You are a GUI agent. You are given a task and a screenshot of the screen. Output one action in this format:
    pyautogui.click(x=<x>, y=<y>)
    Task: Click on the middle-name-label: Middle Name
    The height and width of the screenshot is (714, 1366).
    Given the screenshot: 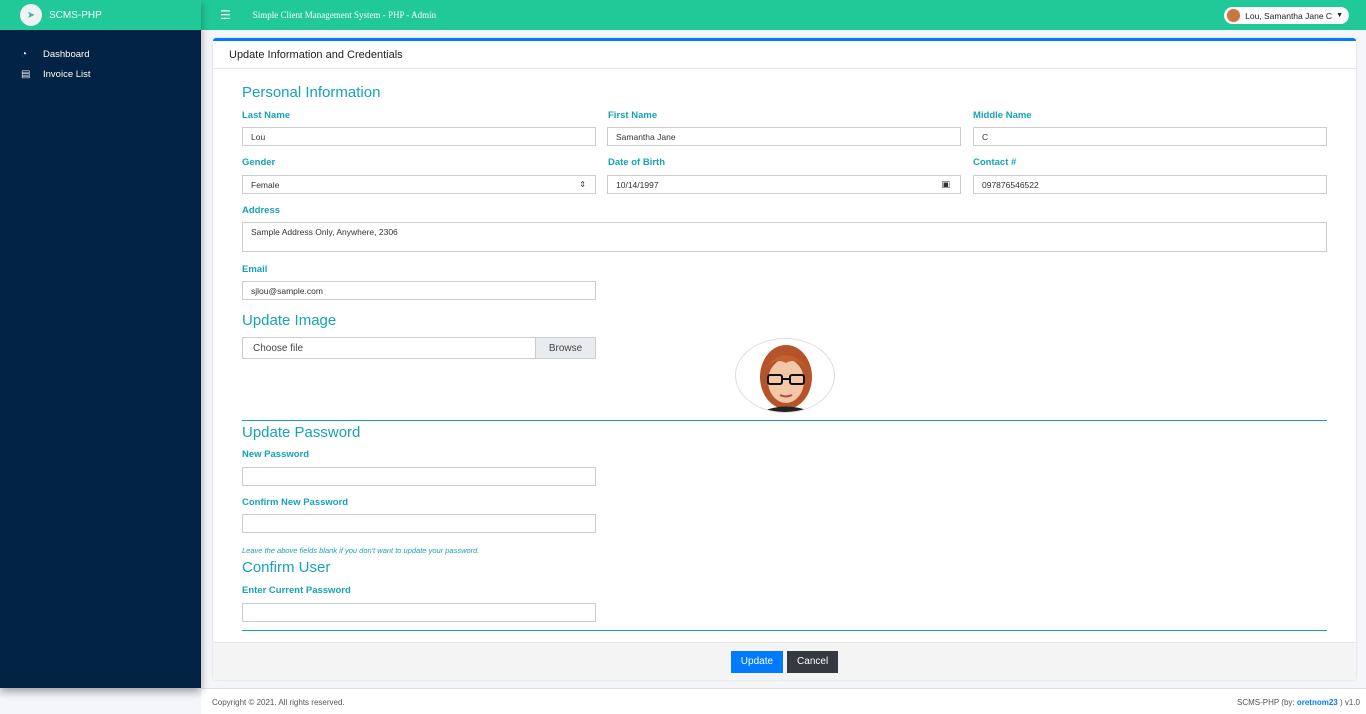 What is the action you would take?
    pyautogui.click(x=1002, y=115)
    